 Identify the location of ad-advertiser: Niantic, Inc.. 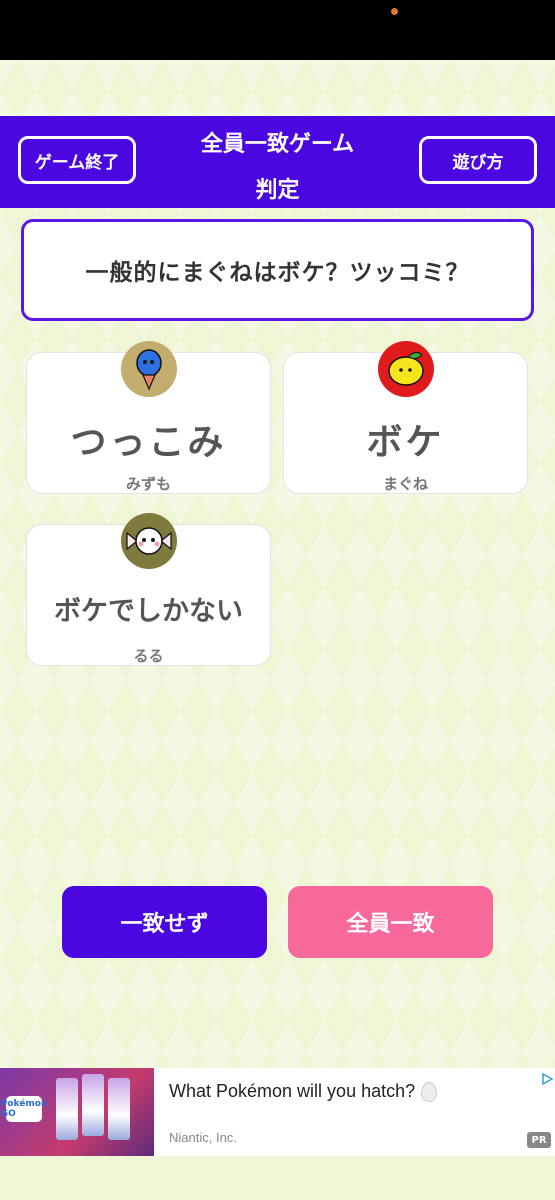
(203, 1137).